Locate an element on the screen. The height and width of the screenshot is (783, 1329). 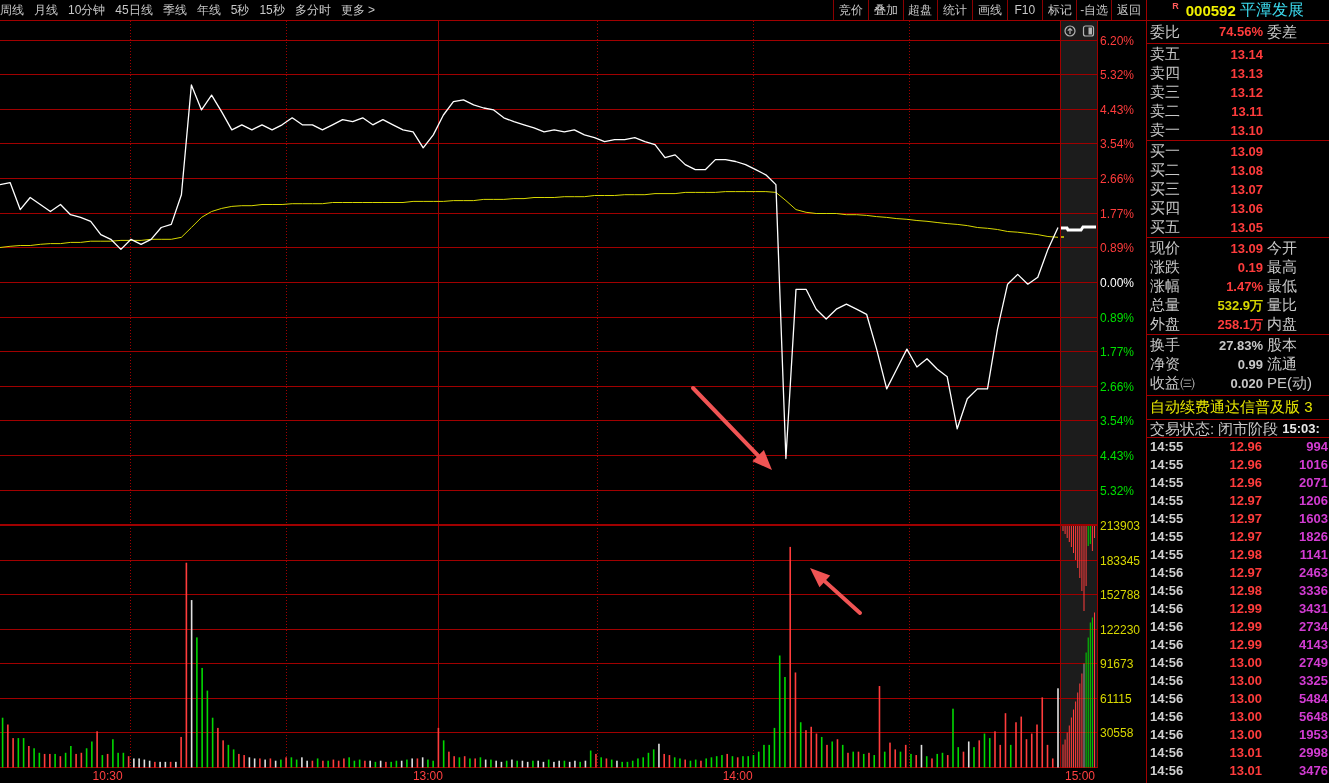
y-axis-label: 152788 is located at coordinates (1120, 595).